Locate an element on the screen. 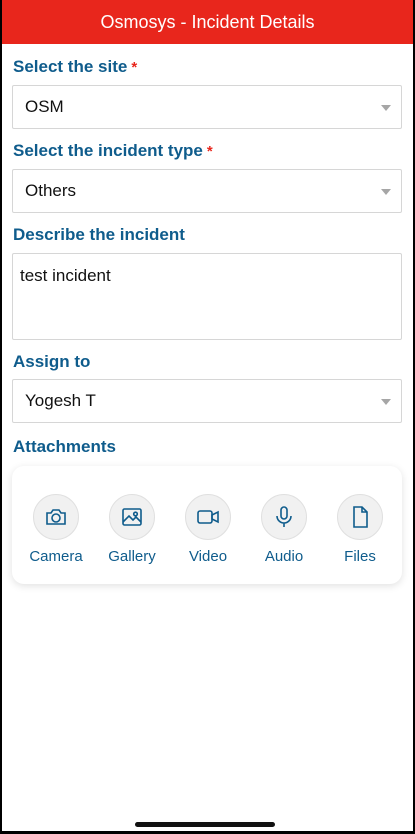 The width and height of the screenshot is (415, 834). gallery-label: Gallery is located at coordinates (132, 556).